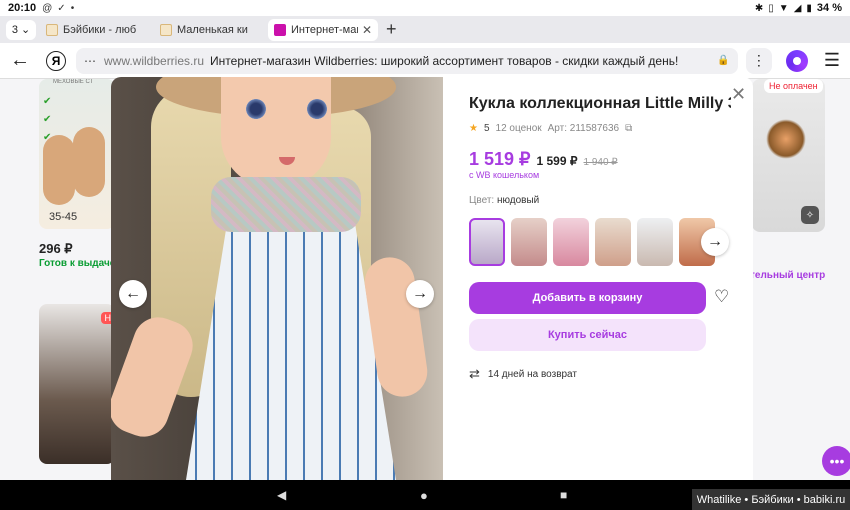  Describe the element at coordinates (100, 29) in the screenshot. I see `tab-label: Бэйбики - люб` at that location.